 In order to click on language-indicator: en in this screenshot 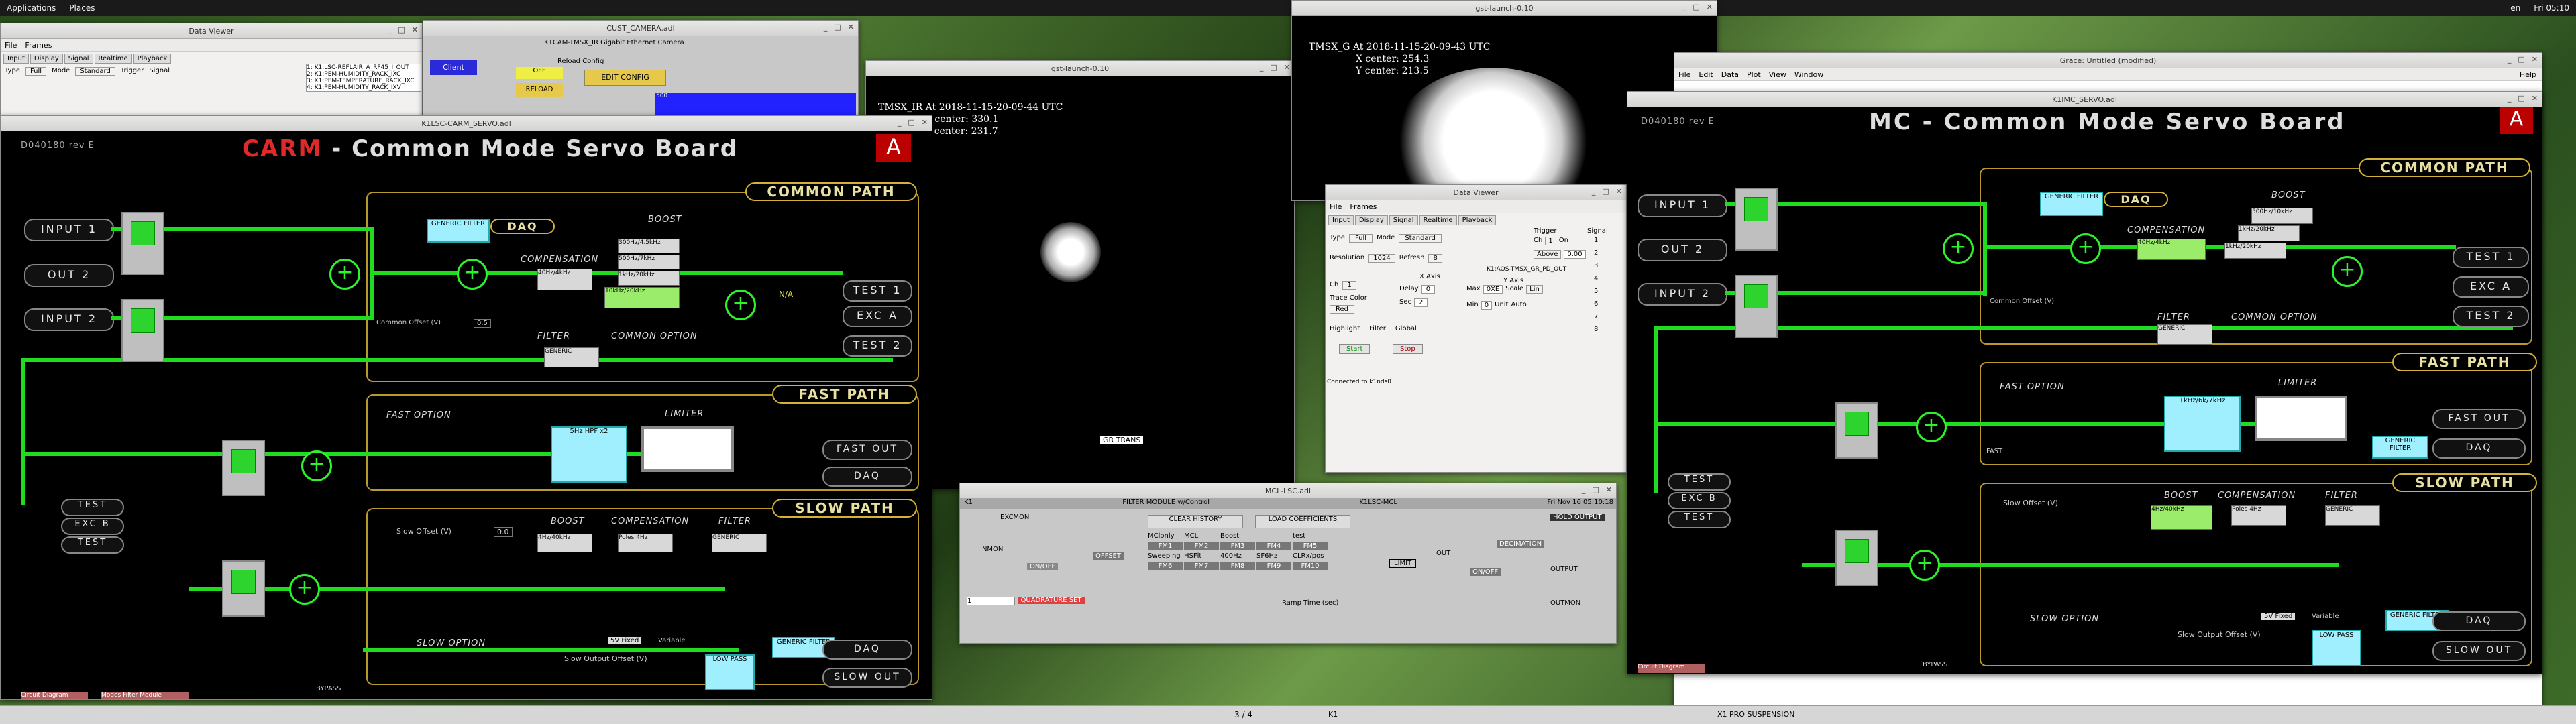, I will do `click(2515, 8)`.